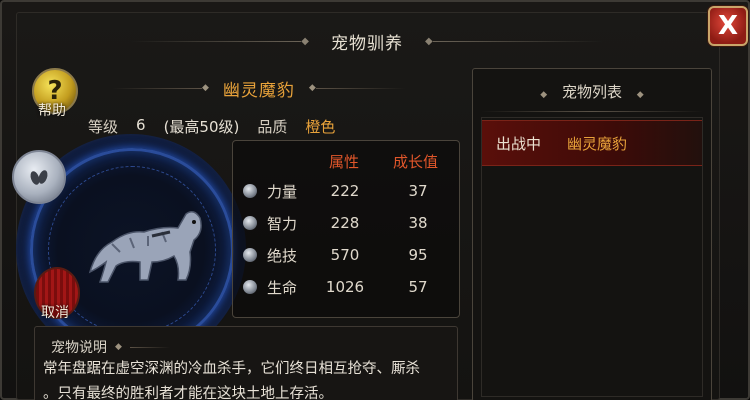  What do you see at coordinates (110, 347) in the screenshot?
I see `description-header: 宠物说明 ◆` at bounding box center [110, 347].